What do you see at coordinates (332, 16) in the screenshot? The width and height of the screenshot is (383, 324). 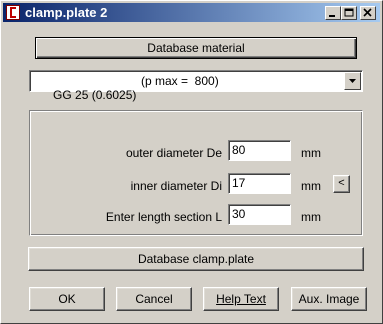 I see `minimize-icon` at bounding box center [332, 16].